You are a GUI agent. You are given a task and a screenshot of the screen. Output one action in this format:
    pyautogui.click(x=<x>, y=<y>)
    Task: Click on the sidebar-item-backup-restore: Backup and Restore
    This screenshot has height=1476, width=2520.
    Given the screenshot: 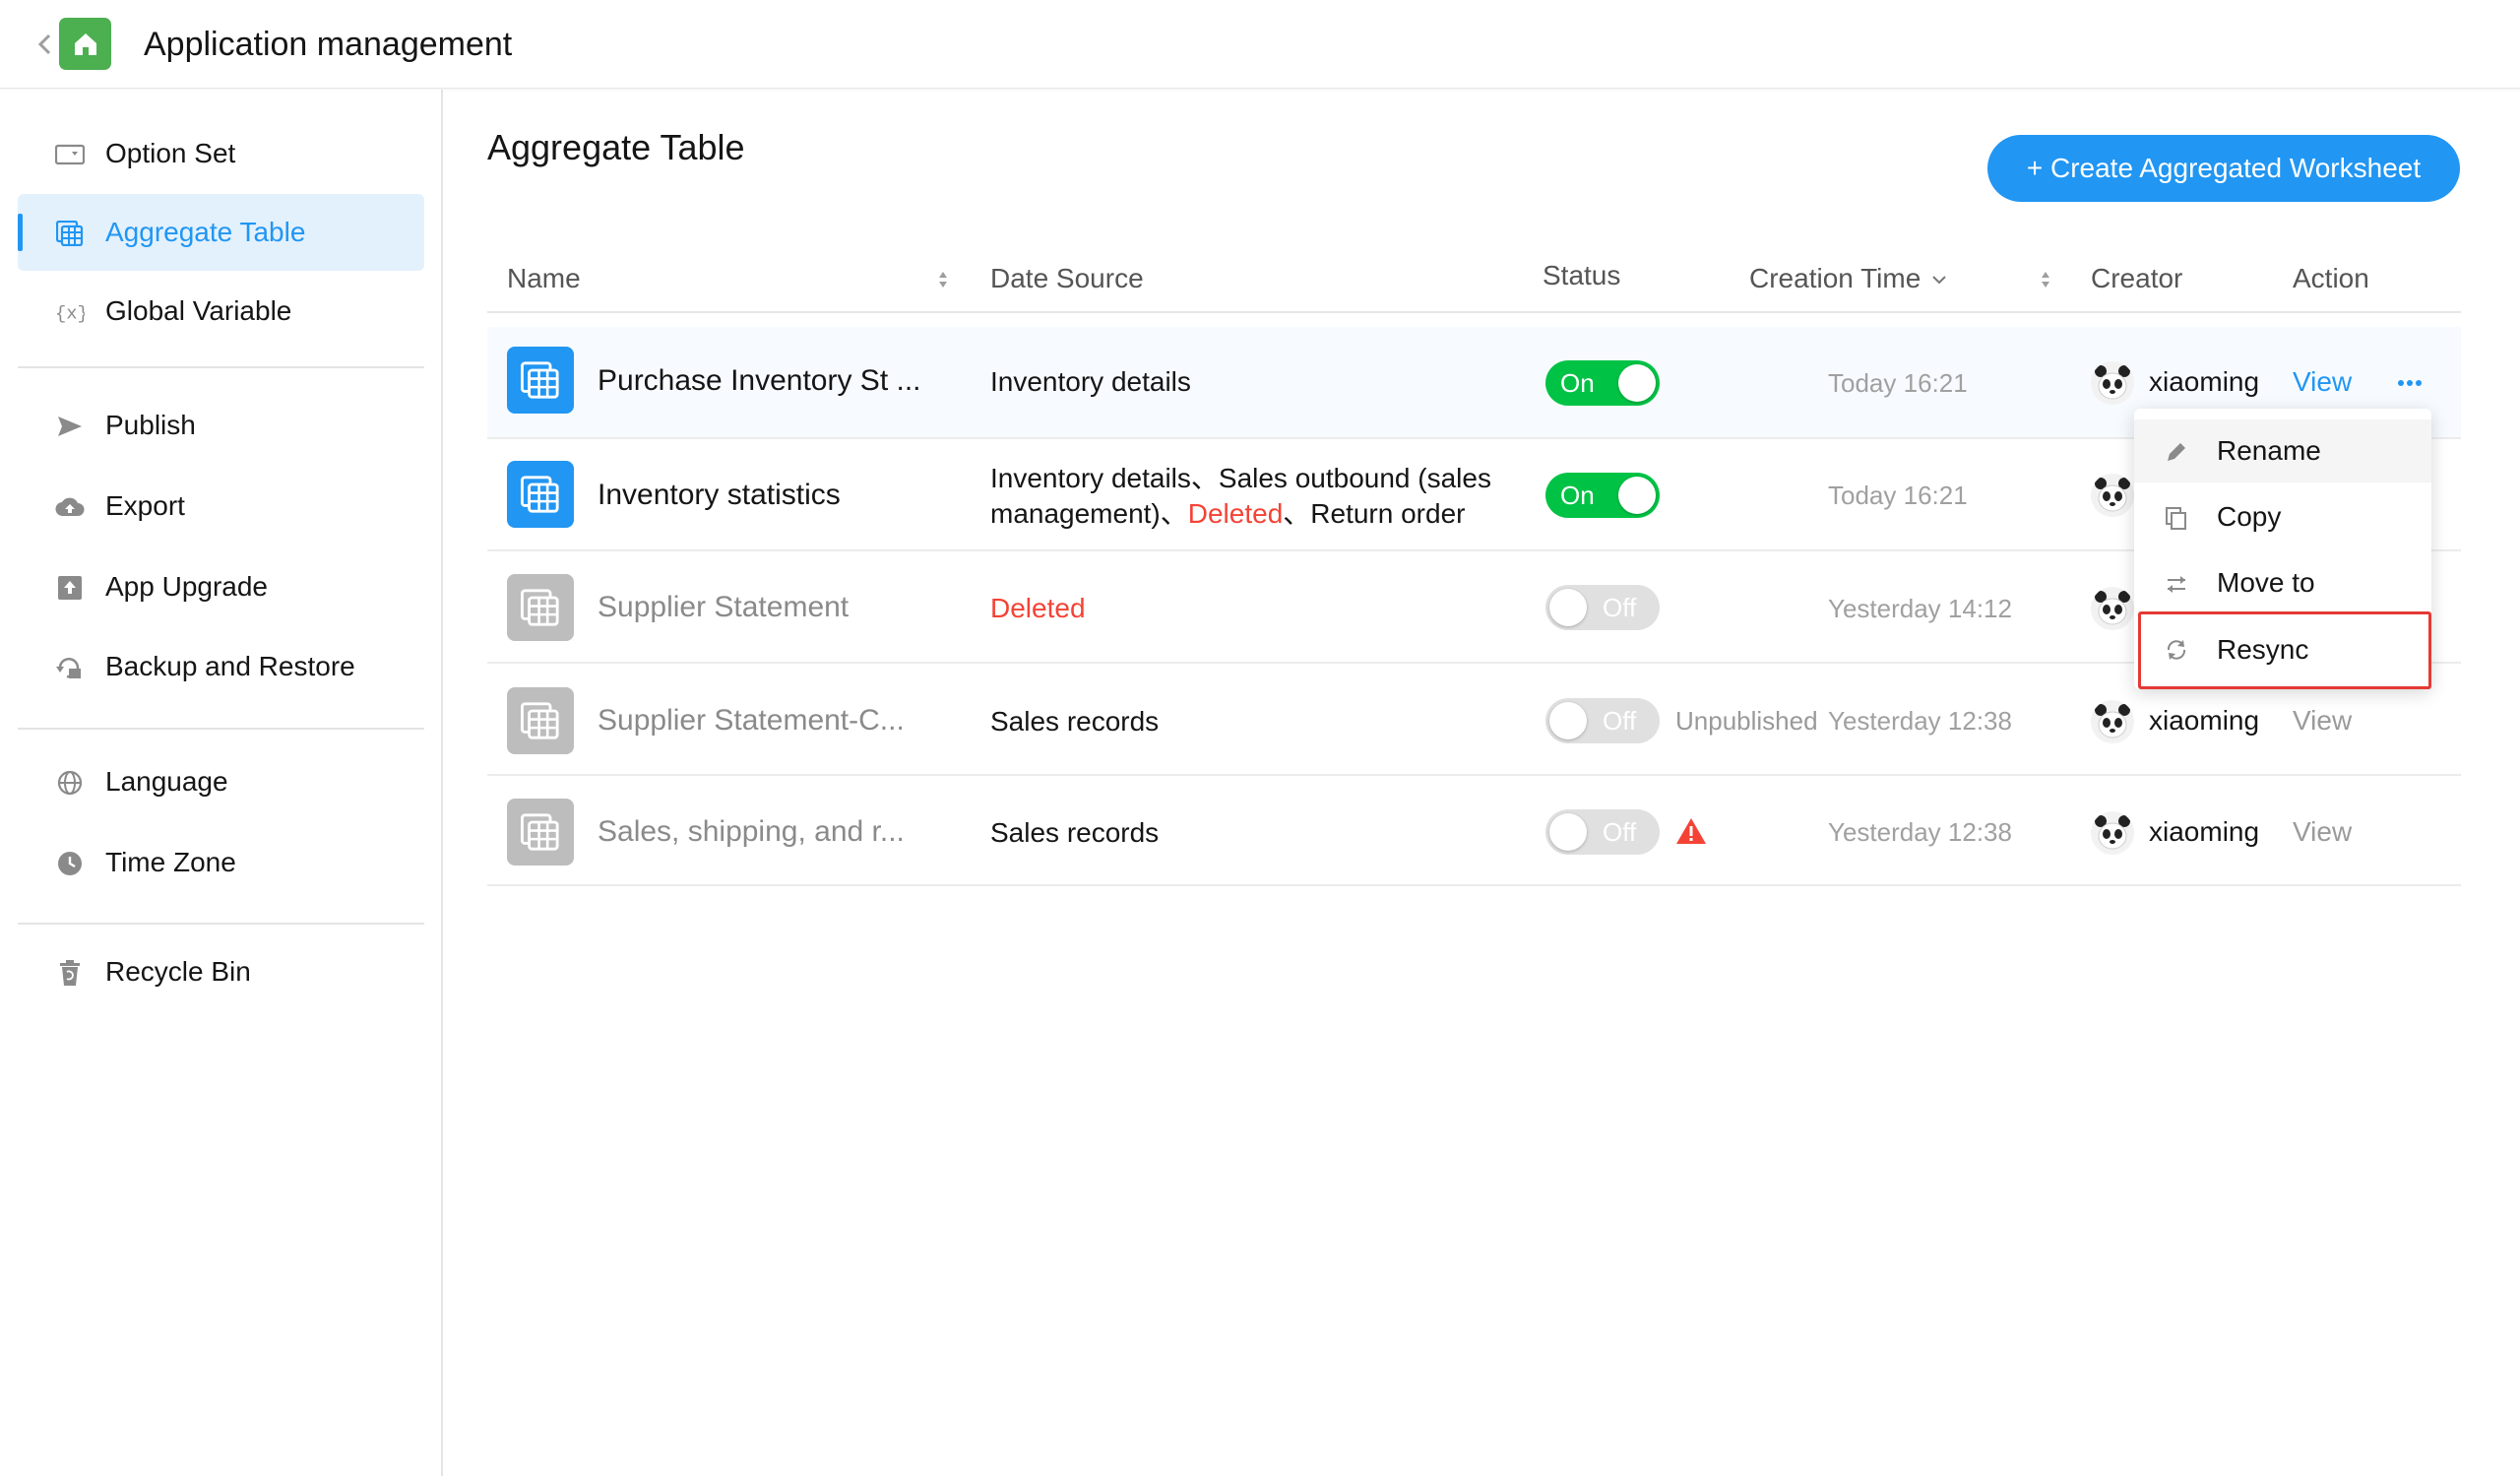 What is the action you would take?
    pyautogui.click(x=221, y=666)
    